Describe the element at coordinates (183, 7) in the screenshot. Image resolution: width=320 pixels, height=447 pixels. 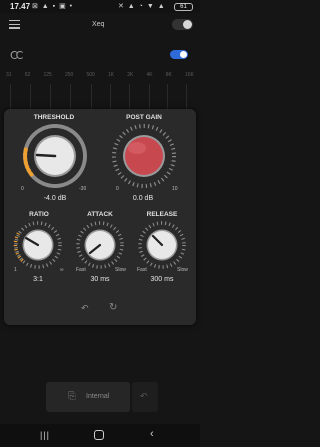
I see `battery-icon: 61` at that location.